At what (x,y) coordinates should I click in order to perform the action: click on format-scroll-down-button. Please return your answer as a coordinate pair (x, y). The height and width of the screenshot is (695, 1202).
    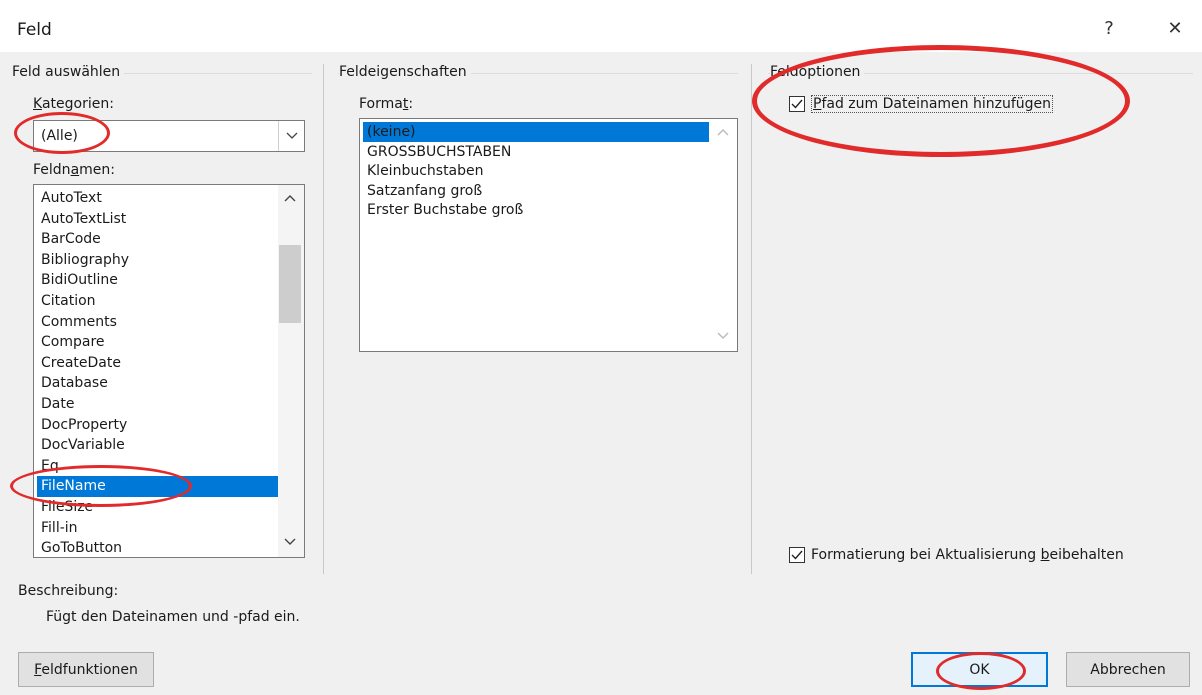
    Looking at the image, I should click on (723, 336).